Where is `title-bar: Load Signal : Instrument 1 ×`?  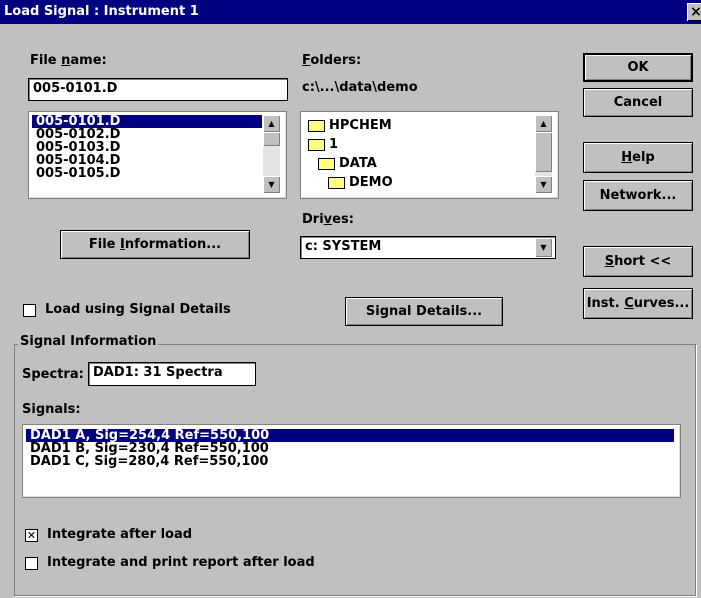
title-bar: Load Signal : Instrument 1 × is located at coordinates (350, 12).